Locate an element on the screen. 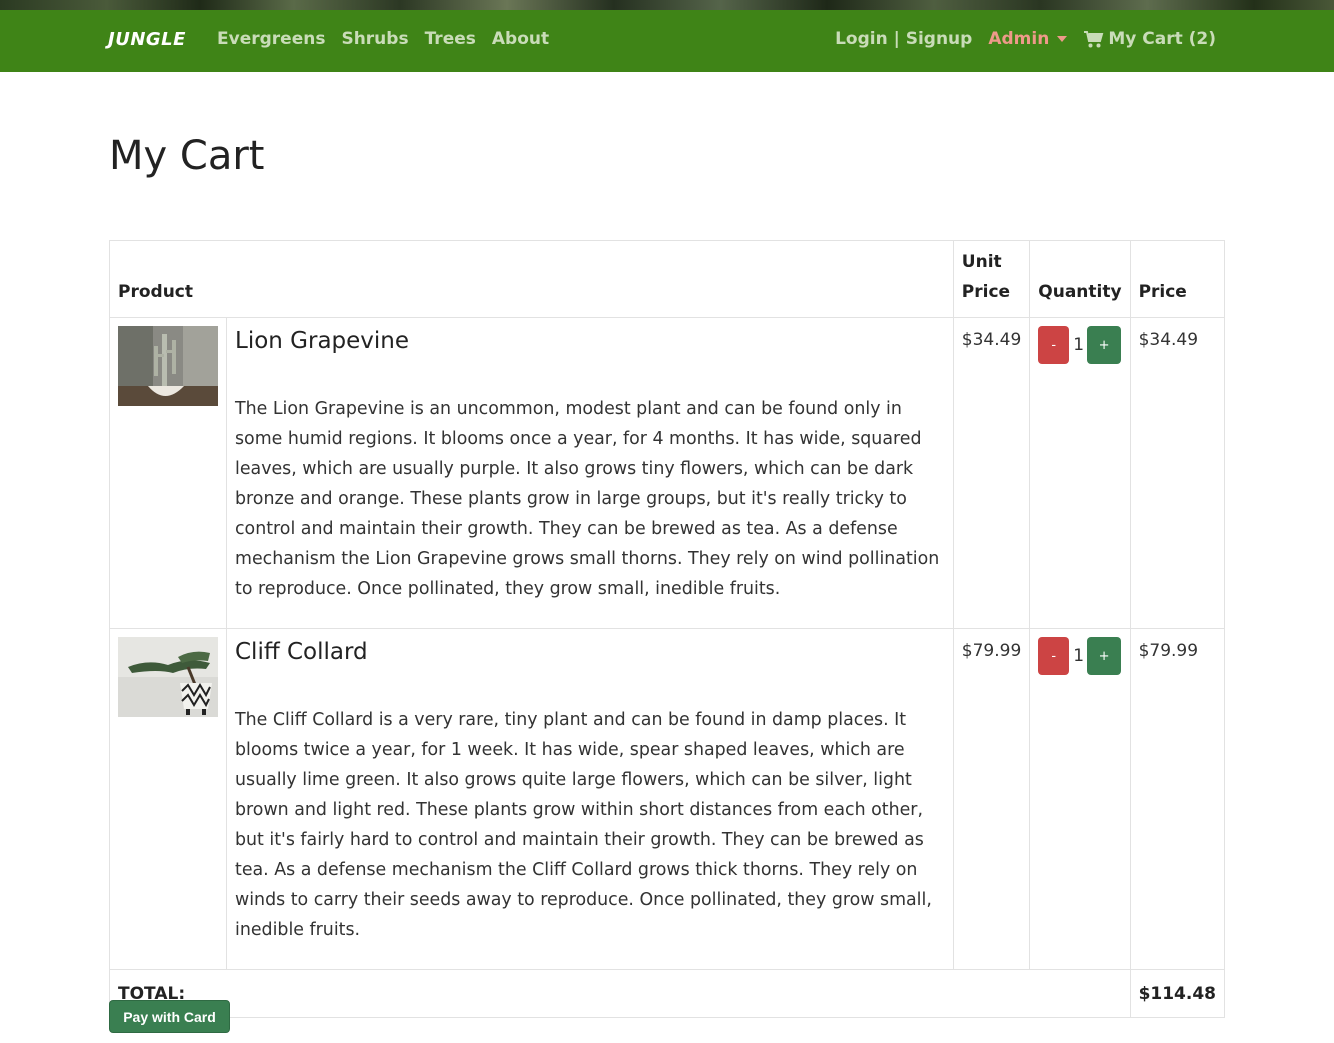  product-image-lion-grapevine is located at coordinates (168, 366).